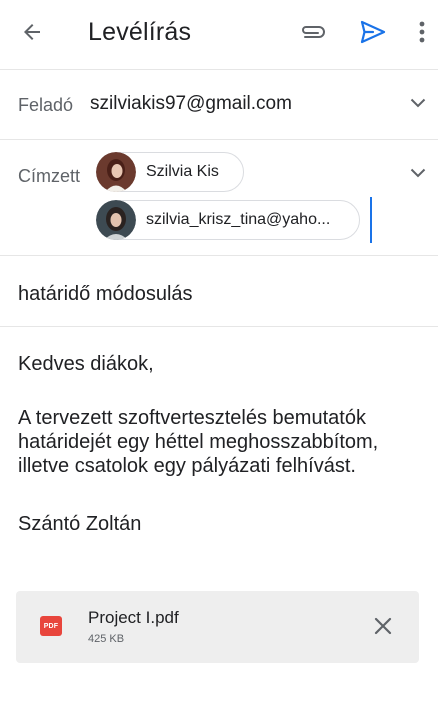 The height and width of the screenshot is (703, 438). I want to click on app-bar: Levélírás, so click(219, 32).